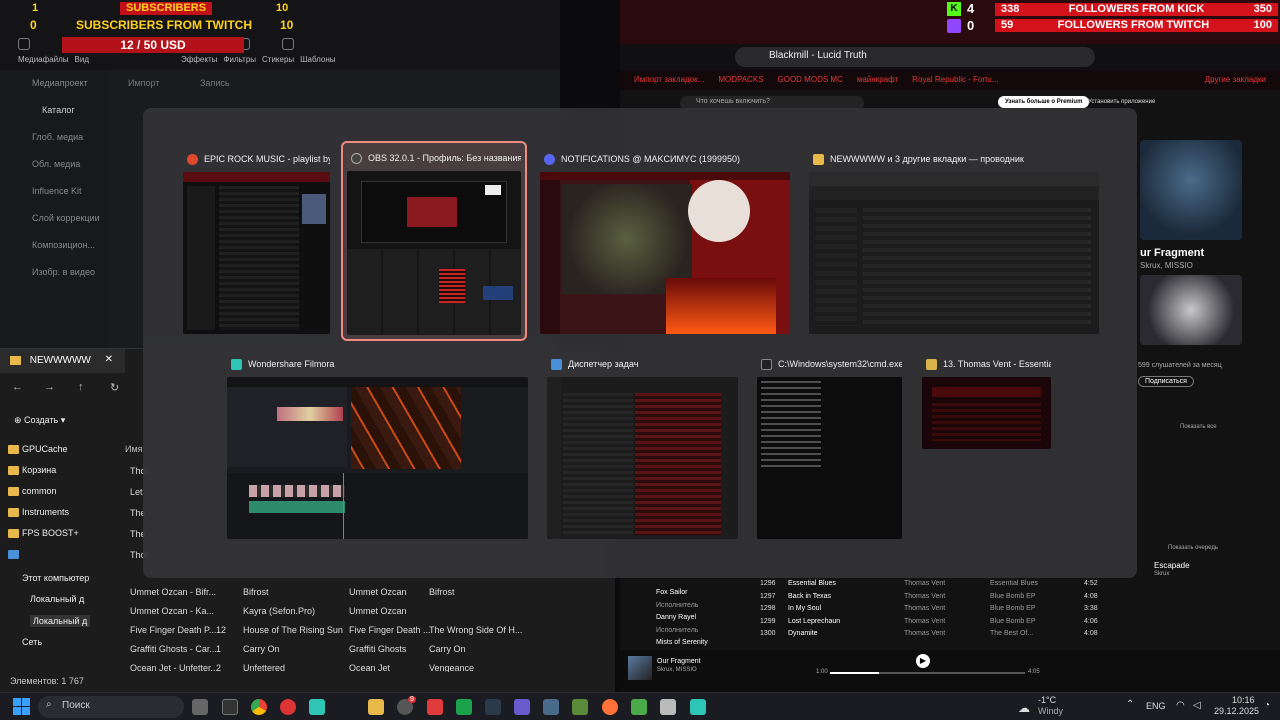 Image resolution: width=1280 pixels, height=720 pixels. Describe the element at coordinates (493, 707) in the screenshot. I see `steam-icon` at that location.